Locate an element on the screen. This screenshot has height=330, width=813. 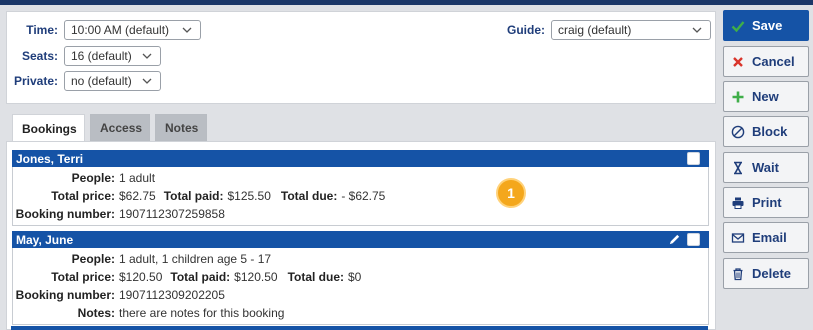
time-value: 10:00 AM (default) is located at coordinates (120, 30).